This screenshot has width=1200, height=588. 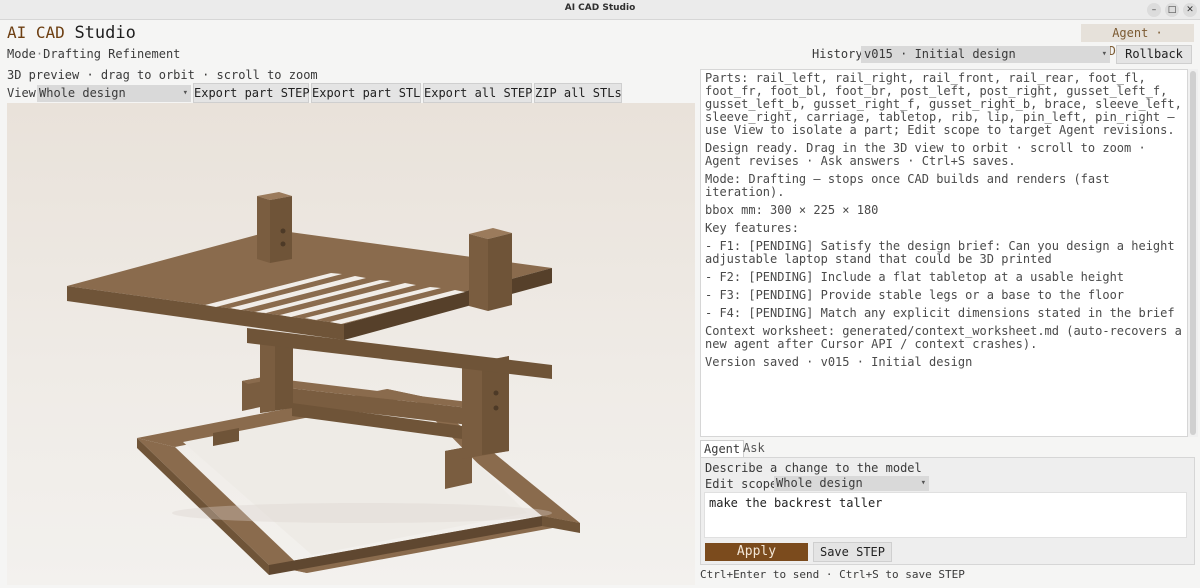 I want to click on model-shadow, so click(x=362, y=513).